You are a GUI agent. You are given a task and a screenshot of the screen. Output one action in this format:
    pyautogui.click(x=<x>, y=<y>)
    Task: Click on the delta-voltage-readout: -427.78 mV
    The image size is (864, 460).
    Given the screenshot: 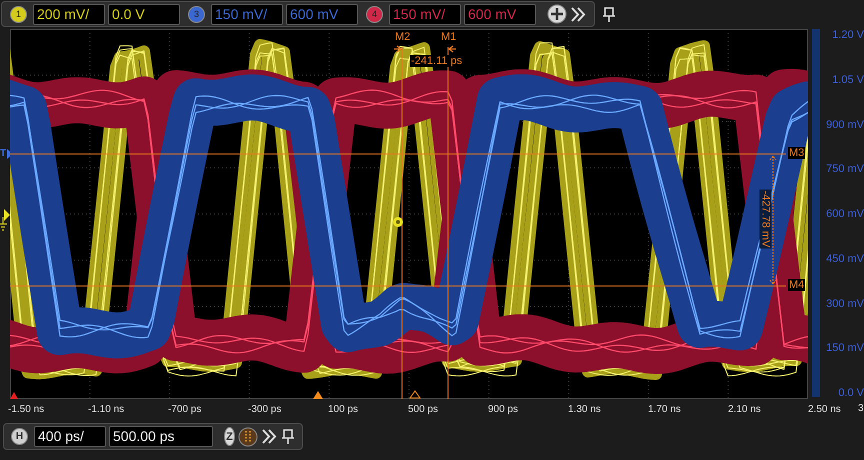 What is the action you would take?
    pyautogui.click(x=765, y=219)
    